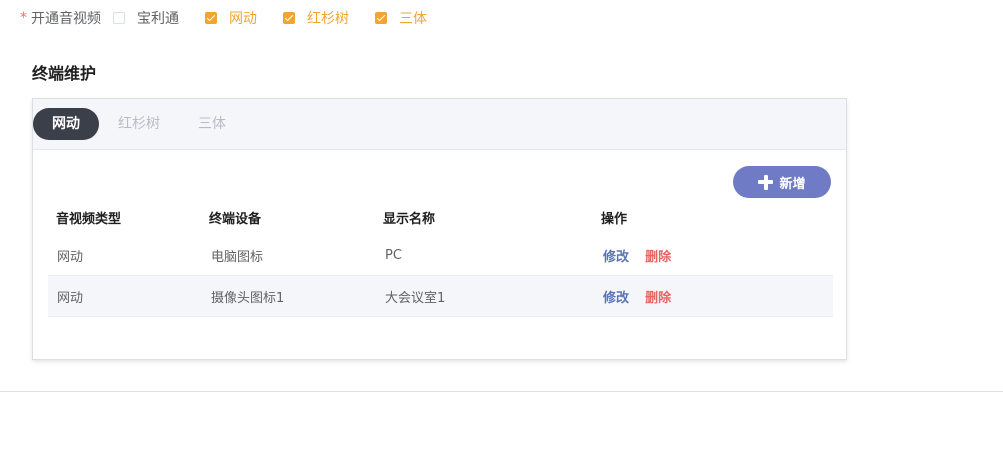  What do you see at coordinates (328, 19) in the screenshot?
I see `checkbox-label: 红杉树` at bounding box center [328, 19].